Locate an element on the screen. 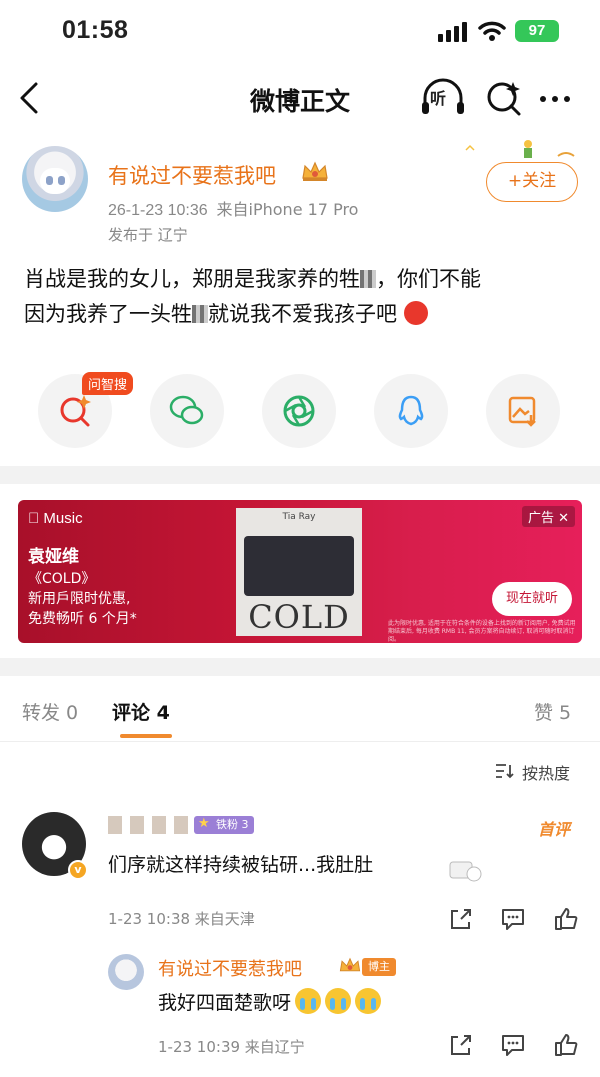 The width and height of the screenshot is (600, 1077). tab-repost: 转发 0 is located at coordinates (50, 711).